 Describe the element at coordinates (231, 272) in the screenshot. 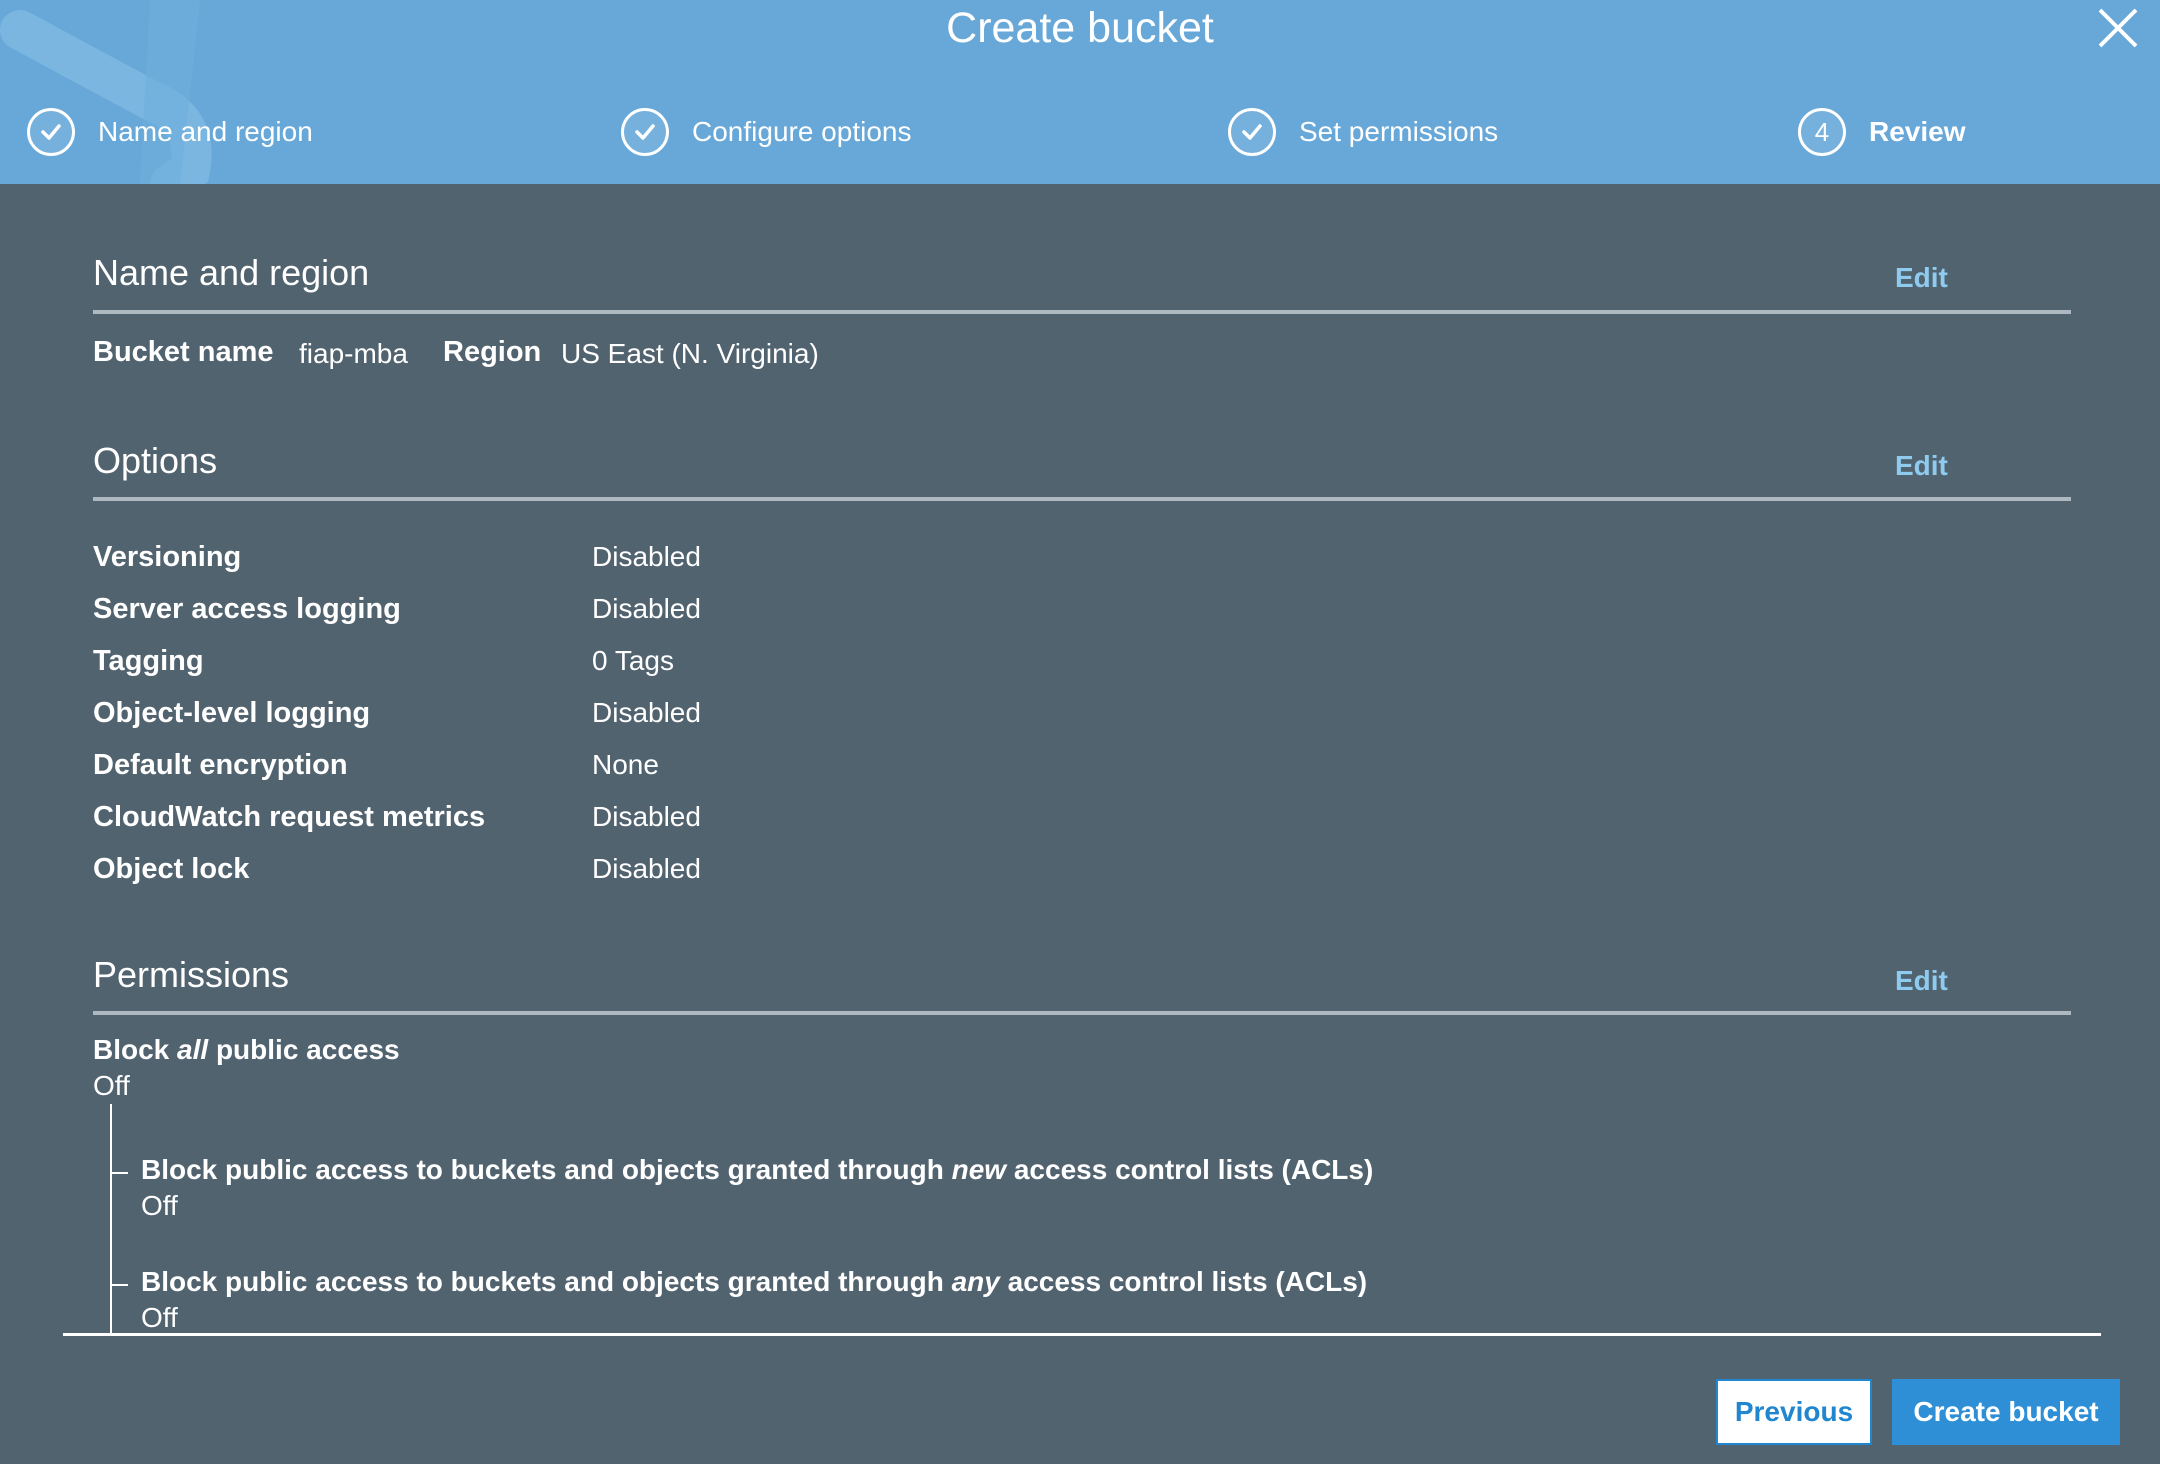

I see `section-title-name-region: Name and region` at that location.